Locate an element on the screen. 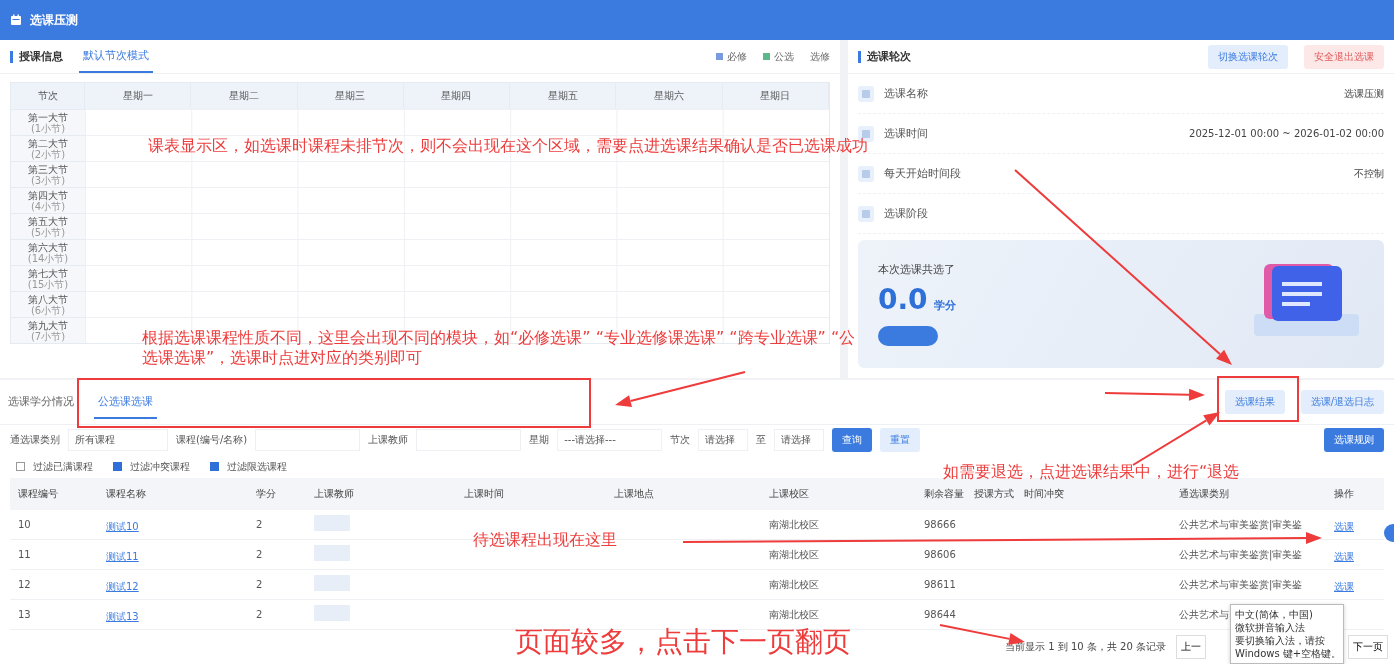  period-sub: (3小节) is located at coordinates (48, 180).